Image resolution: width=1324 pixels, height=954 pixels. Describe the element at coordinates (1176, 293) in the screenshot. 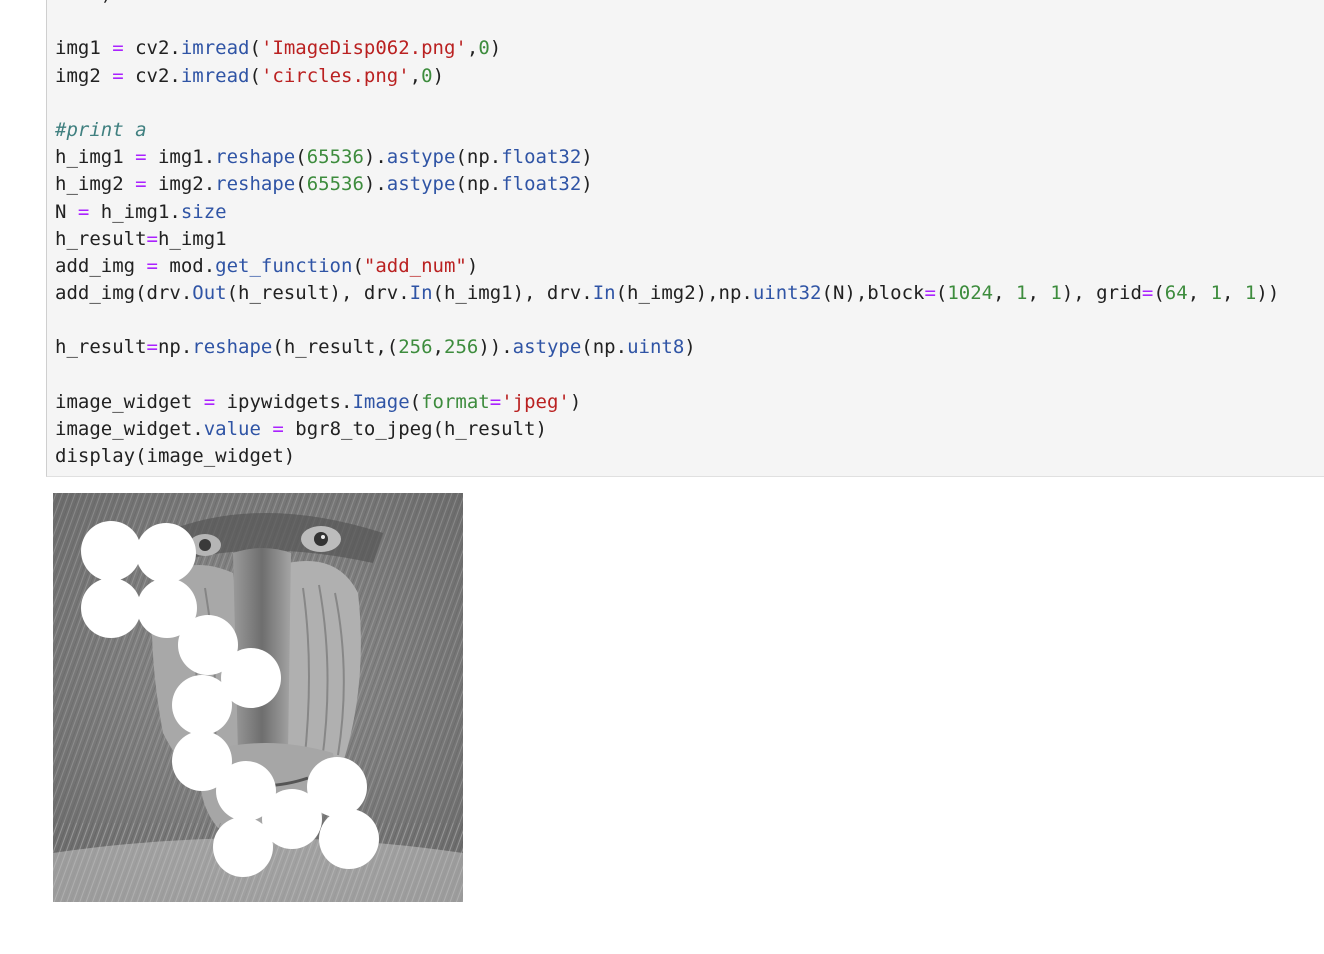

I see `code-token: 64` at that location.